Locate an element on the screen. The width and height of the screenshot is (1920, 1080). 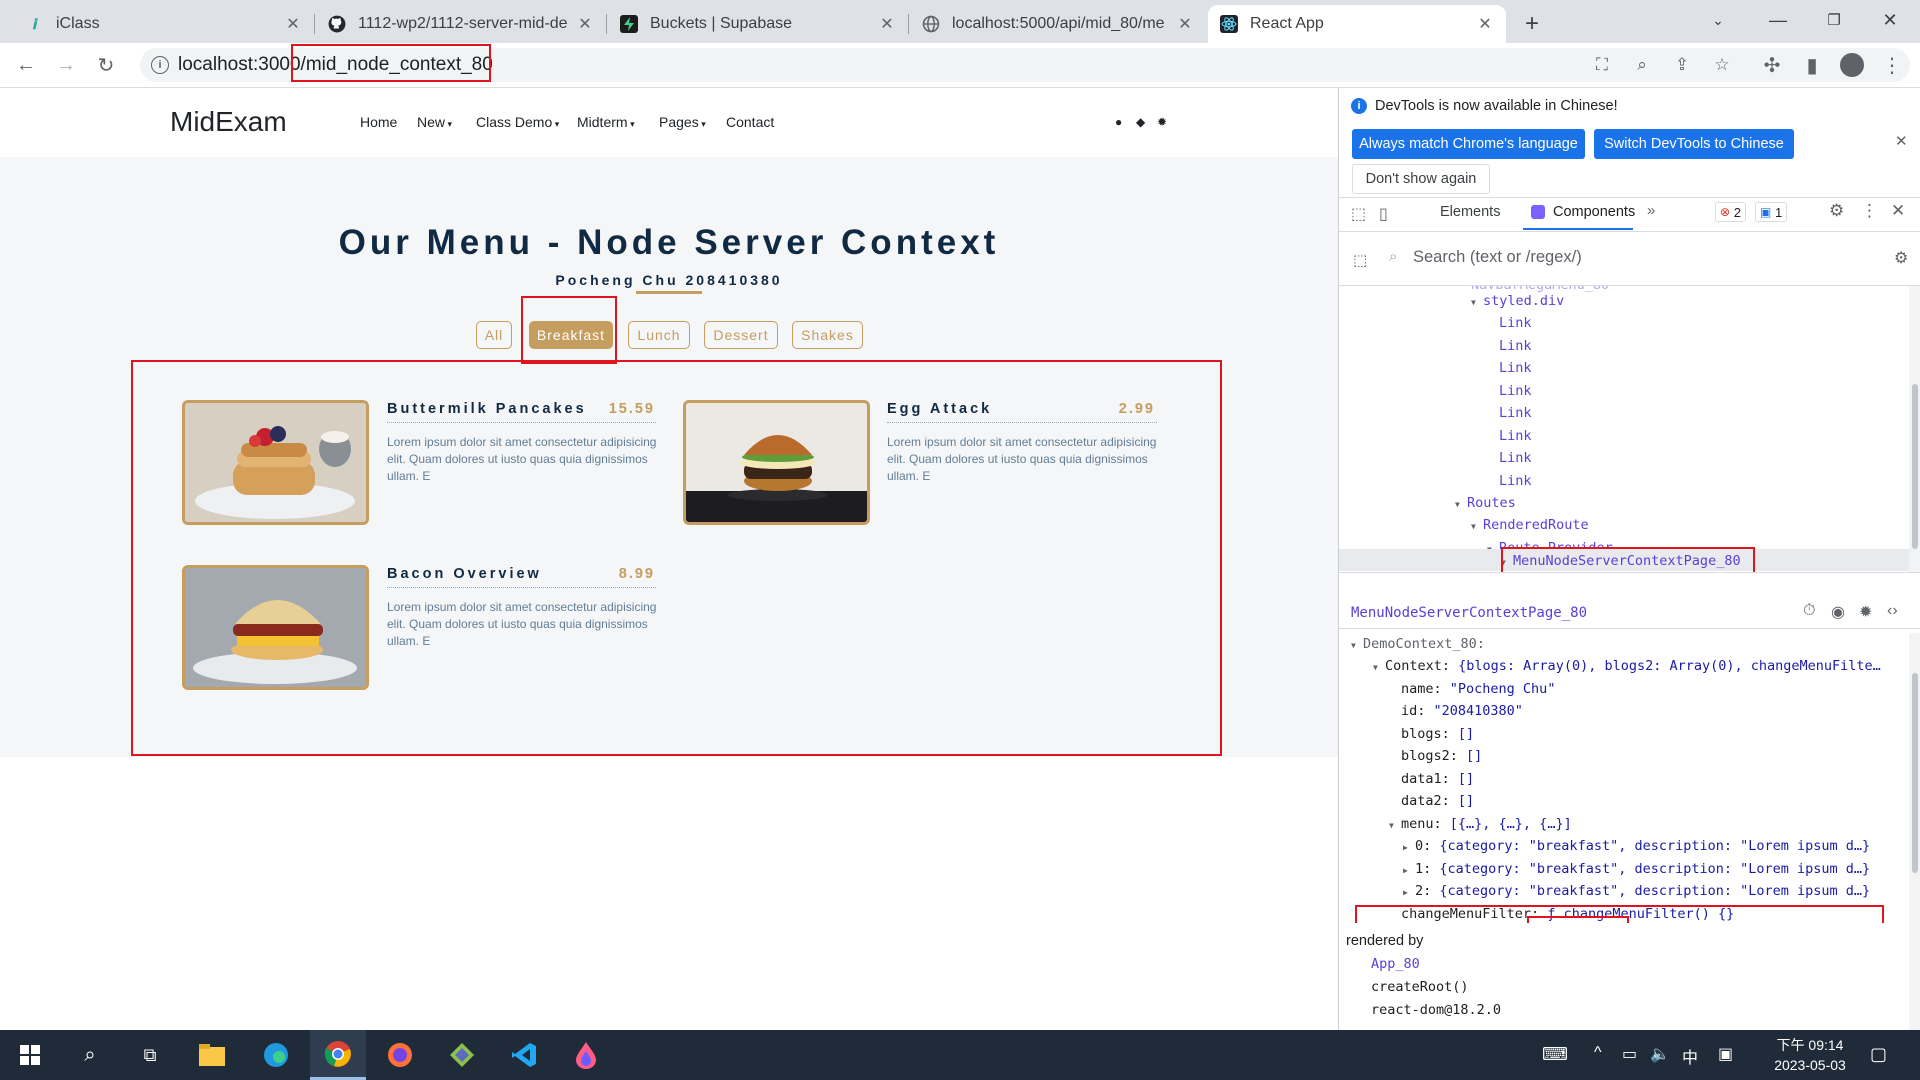
clock: 下午 09:14 2023-05-03 is located at coordinates (1810, 1055).